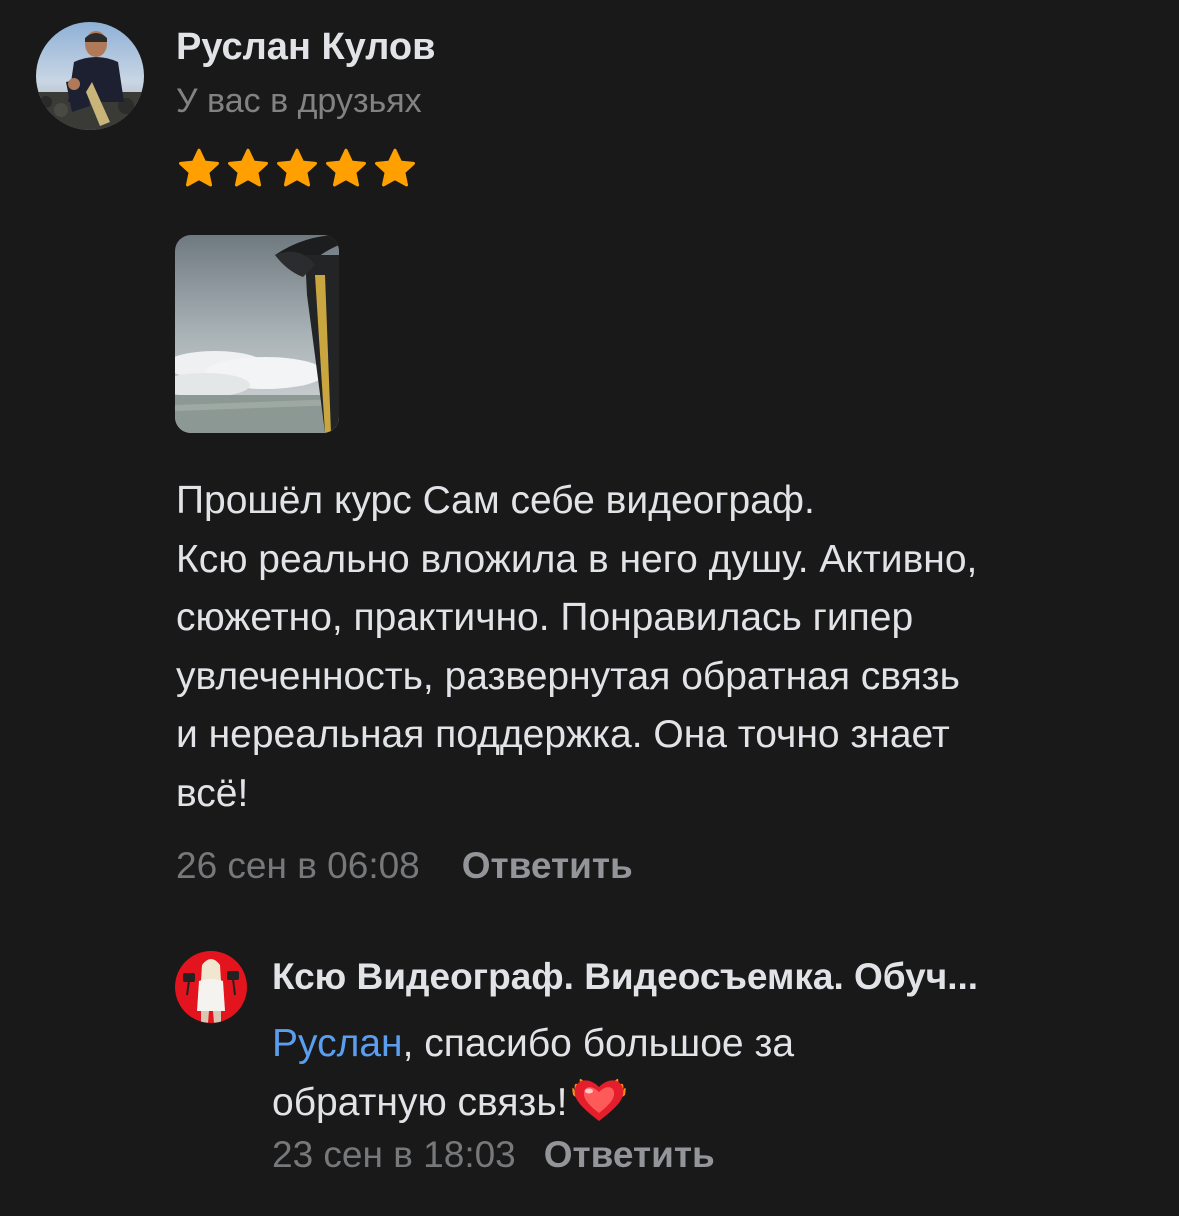 This screenshot has height=1216, width=1179. Describe the element at coordinates (563, 734) in the screenshot. I see `review-text-line: и нереальная поддержка. Она точно знает` at that location.